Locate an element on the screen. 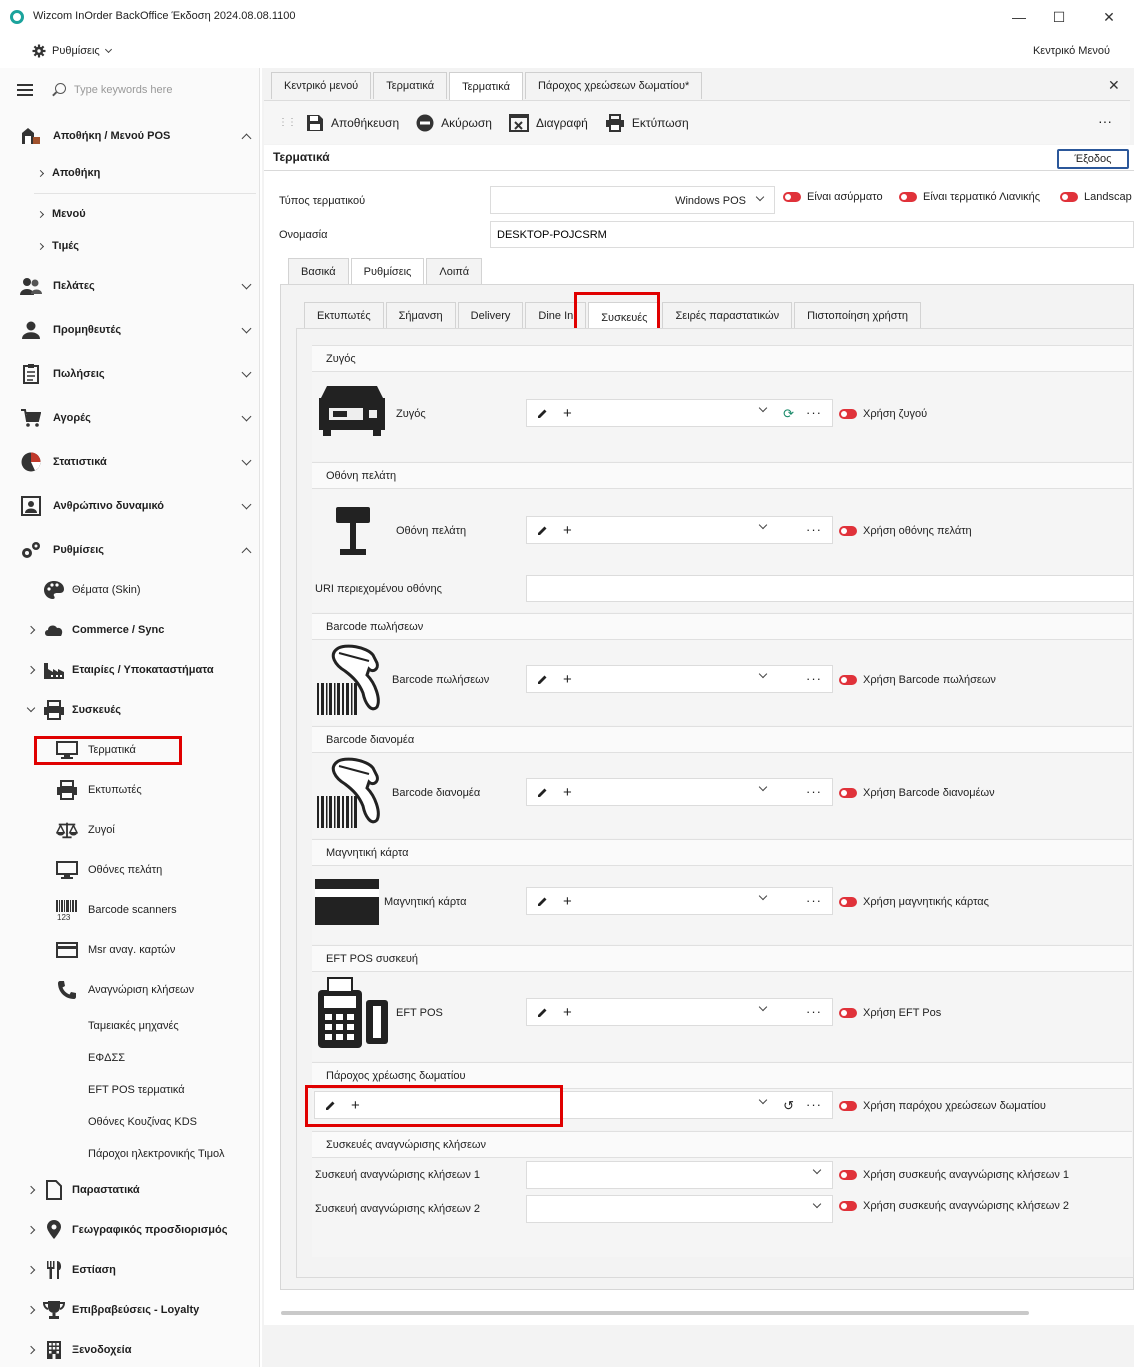 Image resolution: width=1134 pixels, height=1367 pixels. sidebar-item-terminals: Τερματικά is located at coordinates (96, 750).